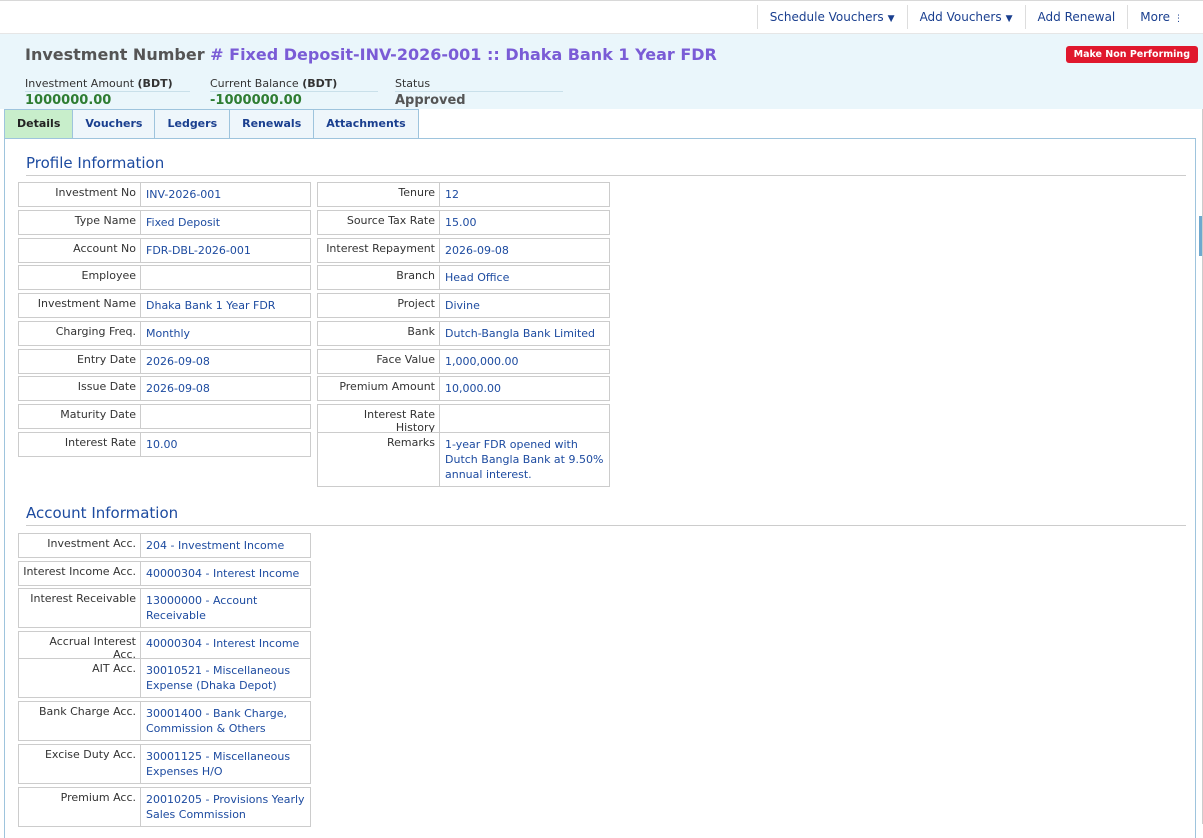 This screenshot has height=838, width=1203. Describe the element at coordinates (378, 250) in the screenshot. I see `field-label: Interest Repayment` at that location.